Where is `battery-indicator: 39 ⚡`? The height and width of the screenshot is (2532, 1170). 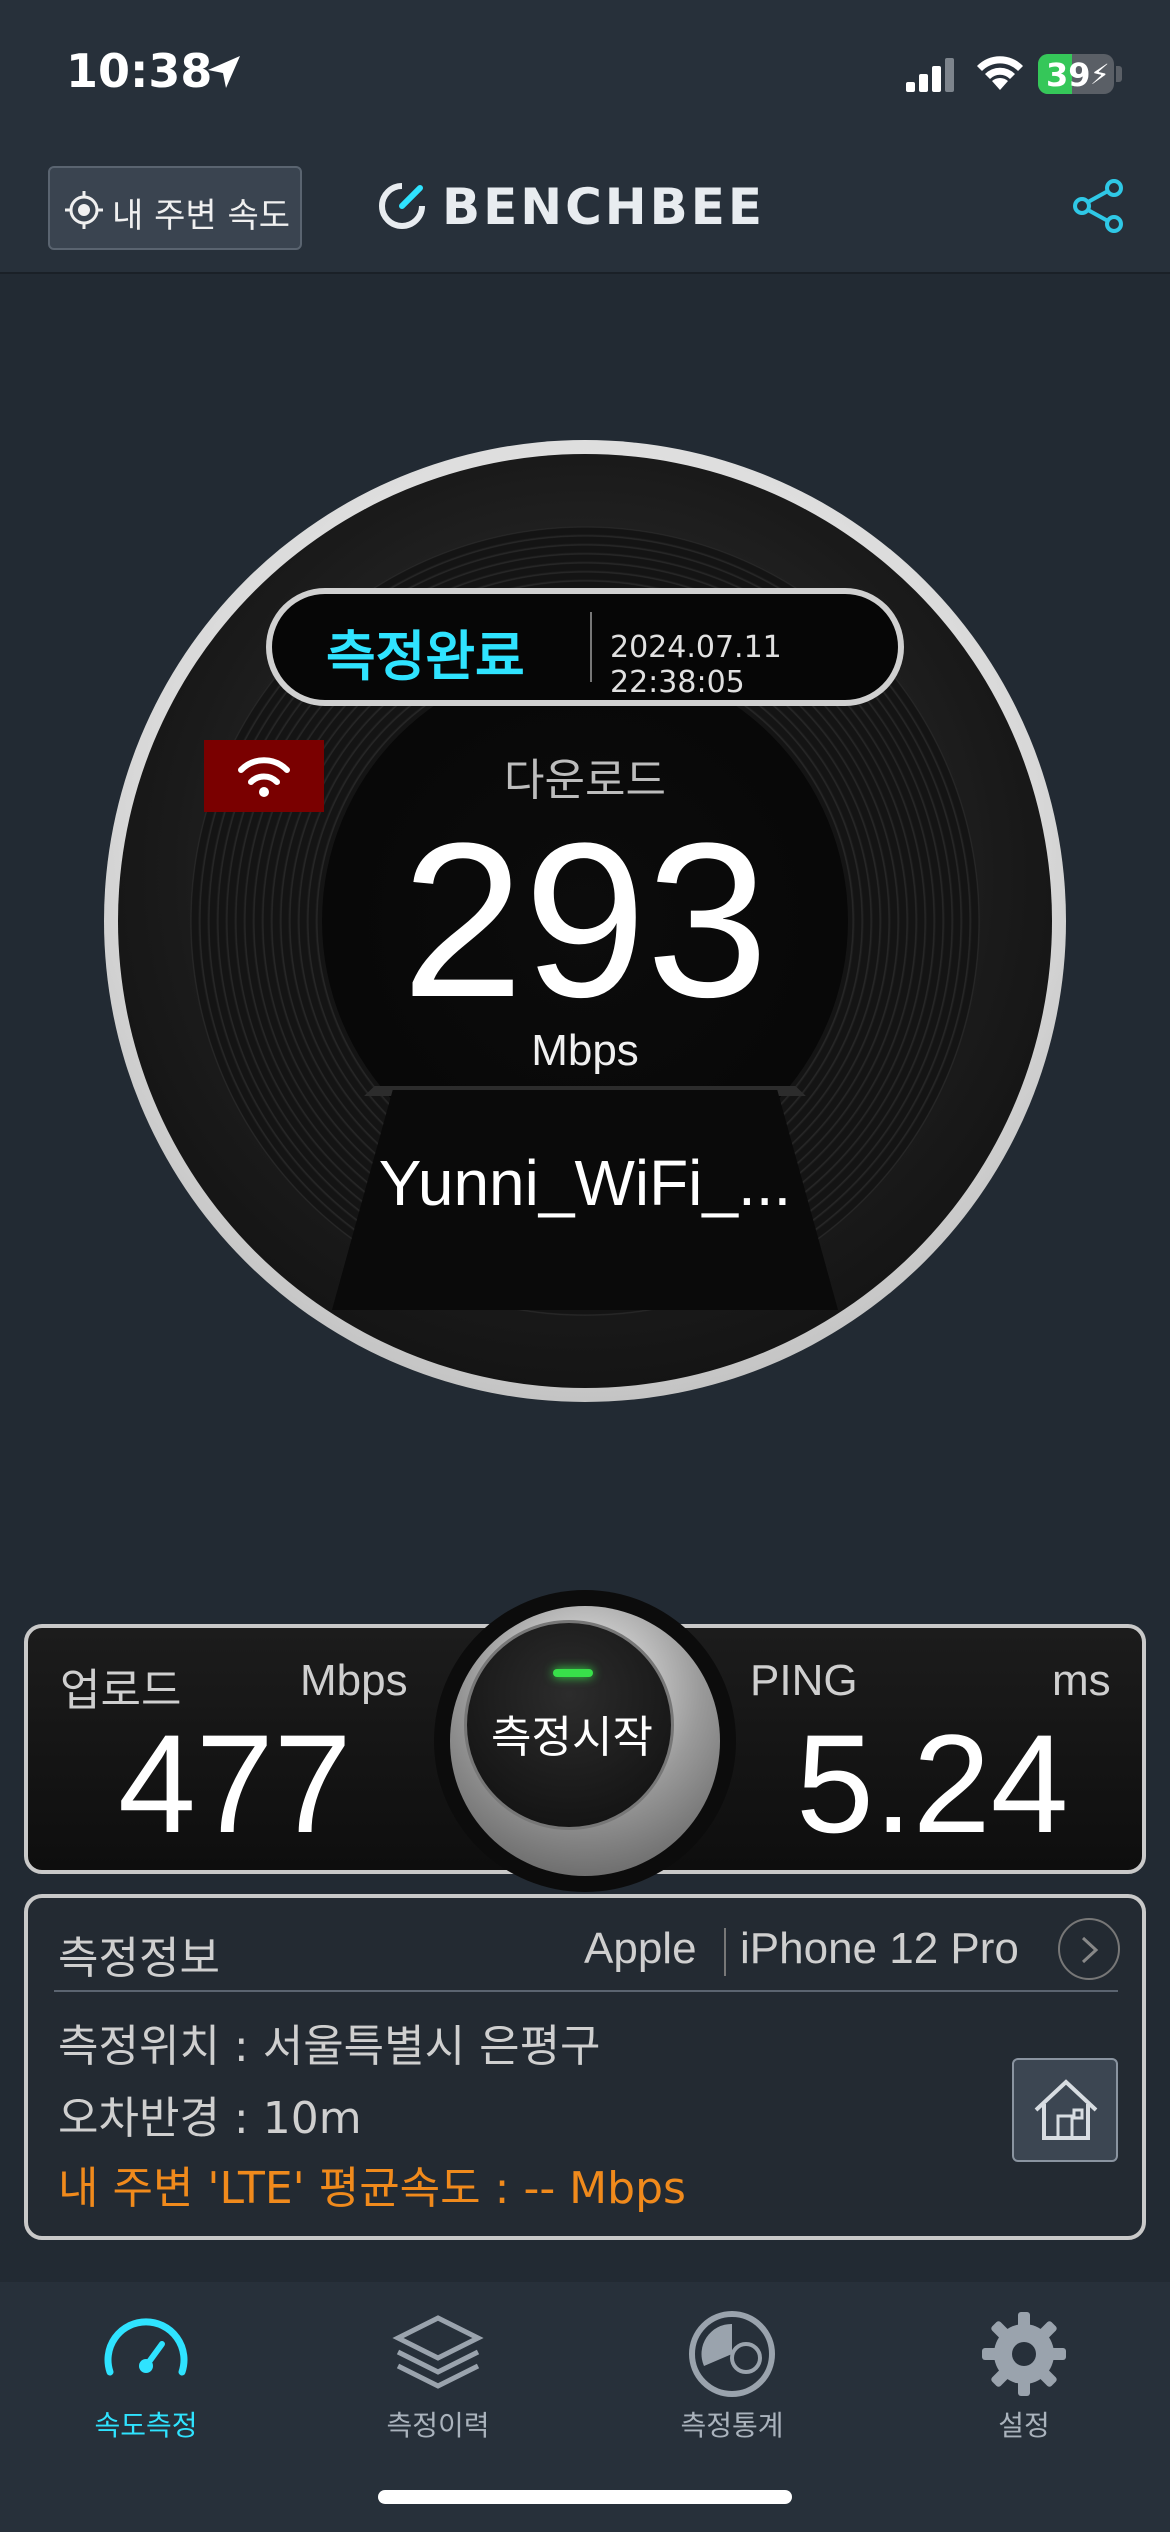
battery-indicator: 39 ⚡ is located at coordinates (1076, 74).